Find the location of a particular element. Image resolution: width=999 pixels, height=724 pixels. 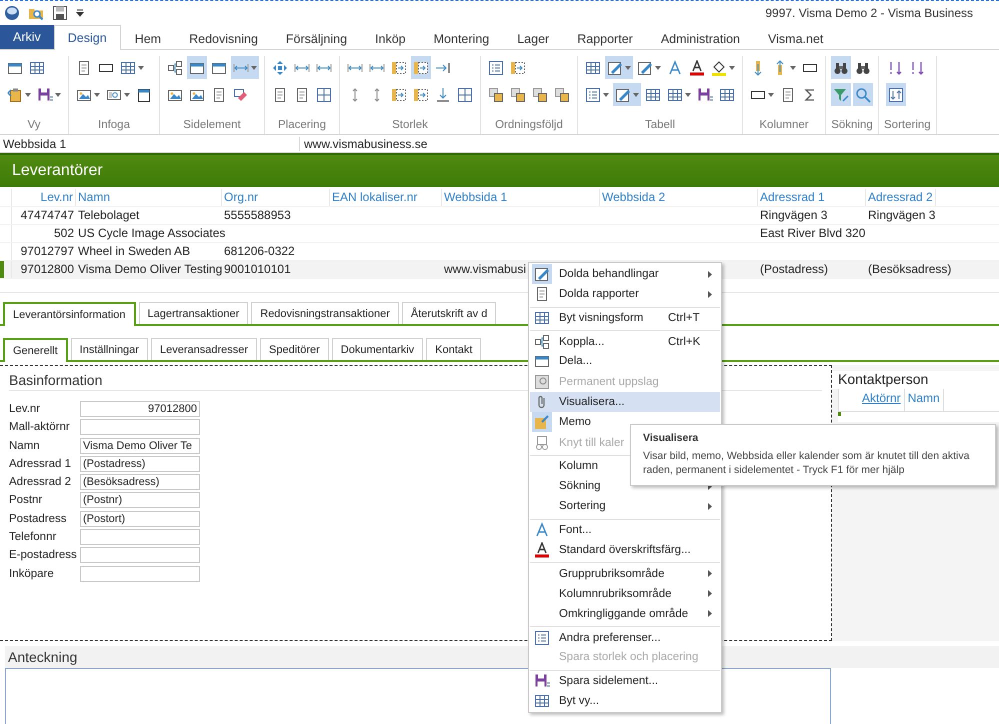

table-cell: Wheel in Sweden AB is located at coordinates (134, 251).